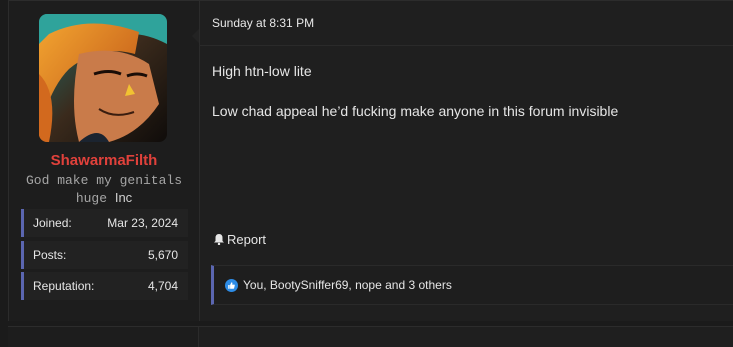 This screenshot has height=347, width=733. What do you see at coordinates (262, 71) in the screenshot?
I see `post-line: High htn-low lite` at bounding box center [262, 71].